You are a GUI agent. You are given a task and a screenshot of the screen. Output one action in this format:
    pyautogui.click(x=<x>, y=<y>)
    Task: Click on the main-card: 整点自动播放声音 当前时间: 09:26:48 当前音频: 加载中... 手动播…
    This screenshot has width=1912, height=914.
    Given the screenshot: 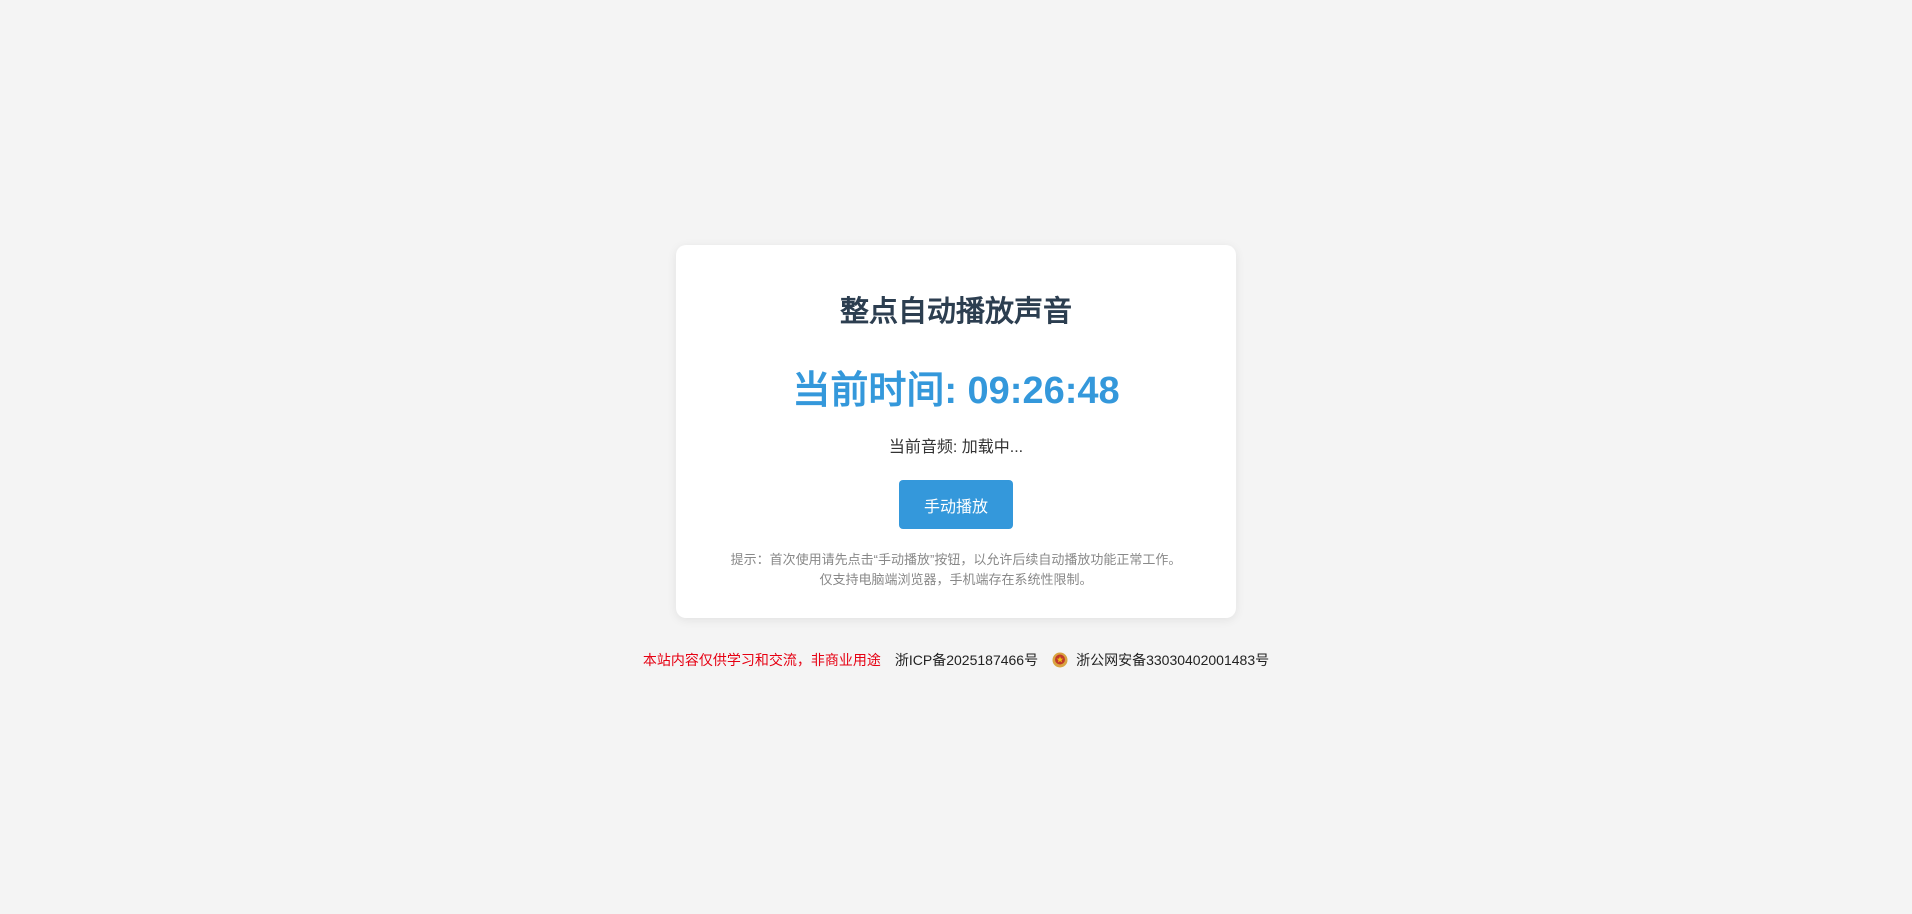 What is the action you would take?
    pyautogui.click(x=956, y=431)
    